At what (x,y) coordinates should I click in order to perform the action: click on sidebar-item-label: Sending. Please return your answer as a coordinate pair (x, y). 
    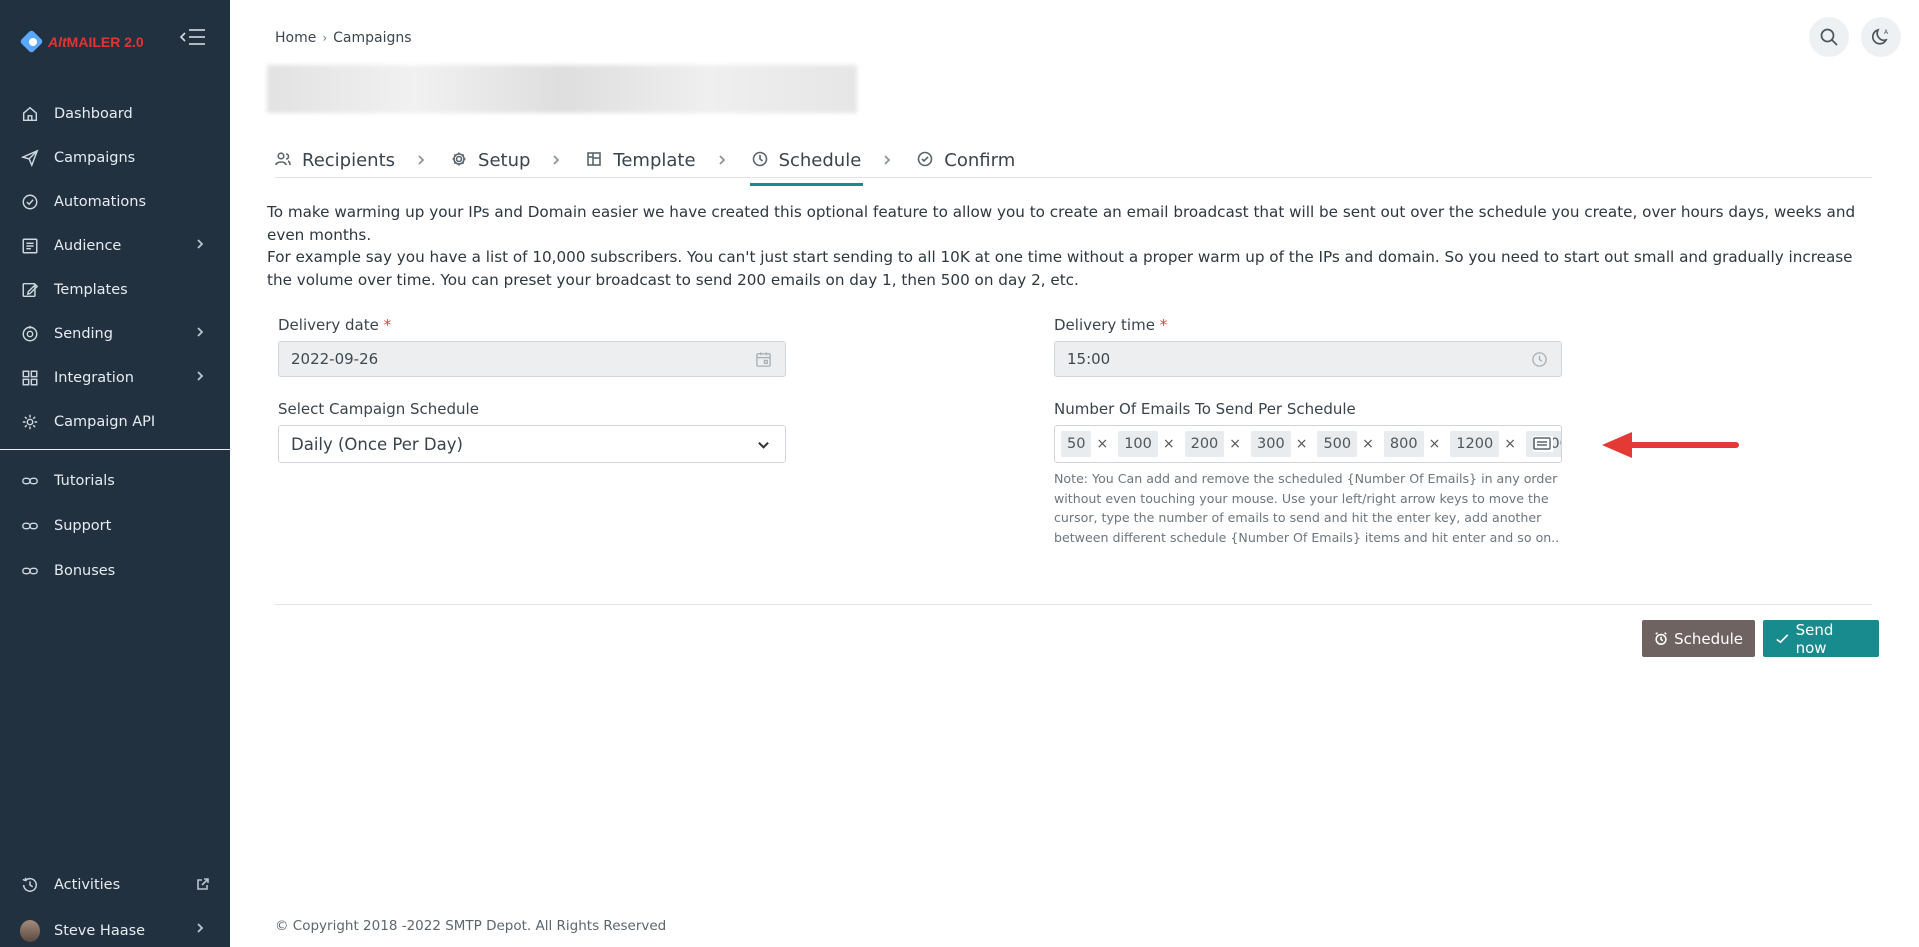
    Looking at the image, I should click on (83, 334).